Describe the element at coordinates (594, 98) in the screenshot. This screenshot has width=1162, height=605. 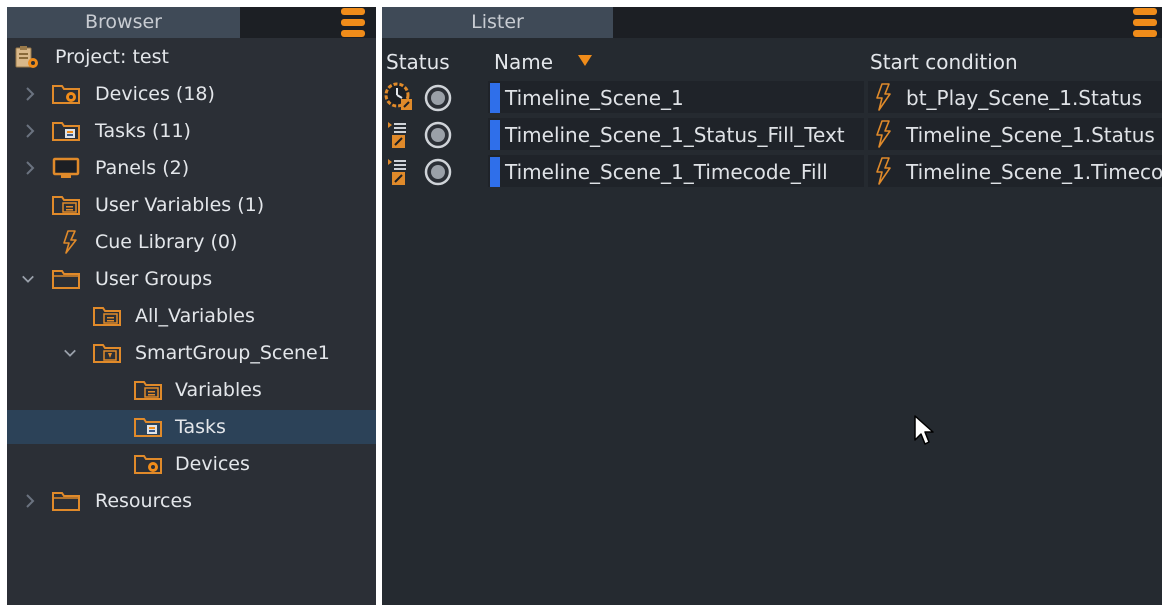
I see `task-name: Timeline_Scene_1` at that location.